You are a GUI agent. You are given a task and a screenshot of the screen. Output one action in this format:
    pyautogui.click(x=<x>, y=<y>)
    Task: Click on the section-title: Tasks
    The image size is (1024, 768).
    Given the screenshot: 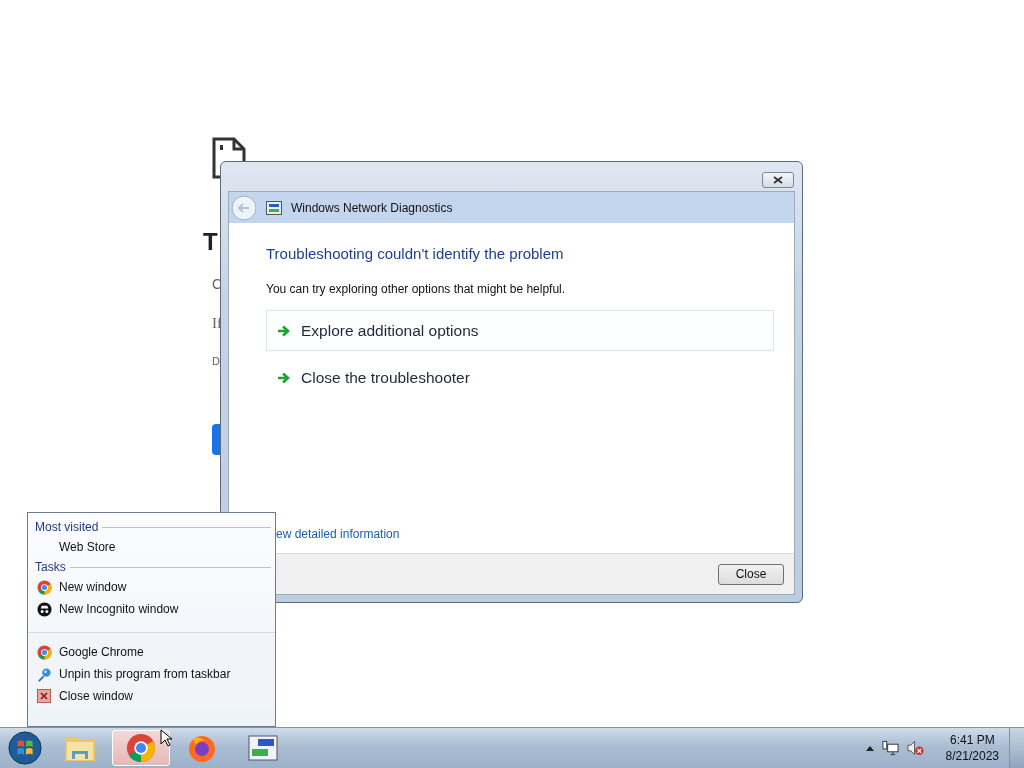 What is the action you would take?
    pyautogui.click(x=50, y=567)
    